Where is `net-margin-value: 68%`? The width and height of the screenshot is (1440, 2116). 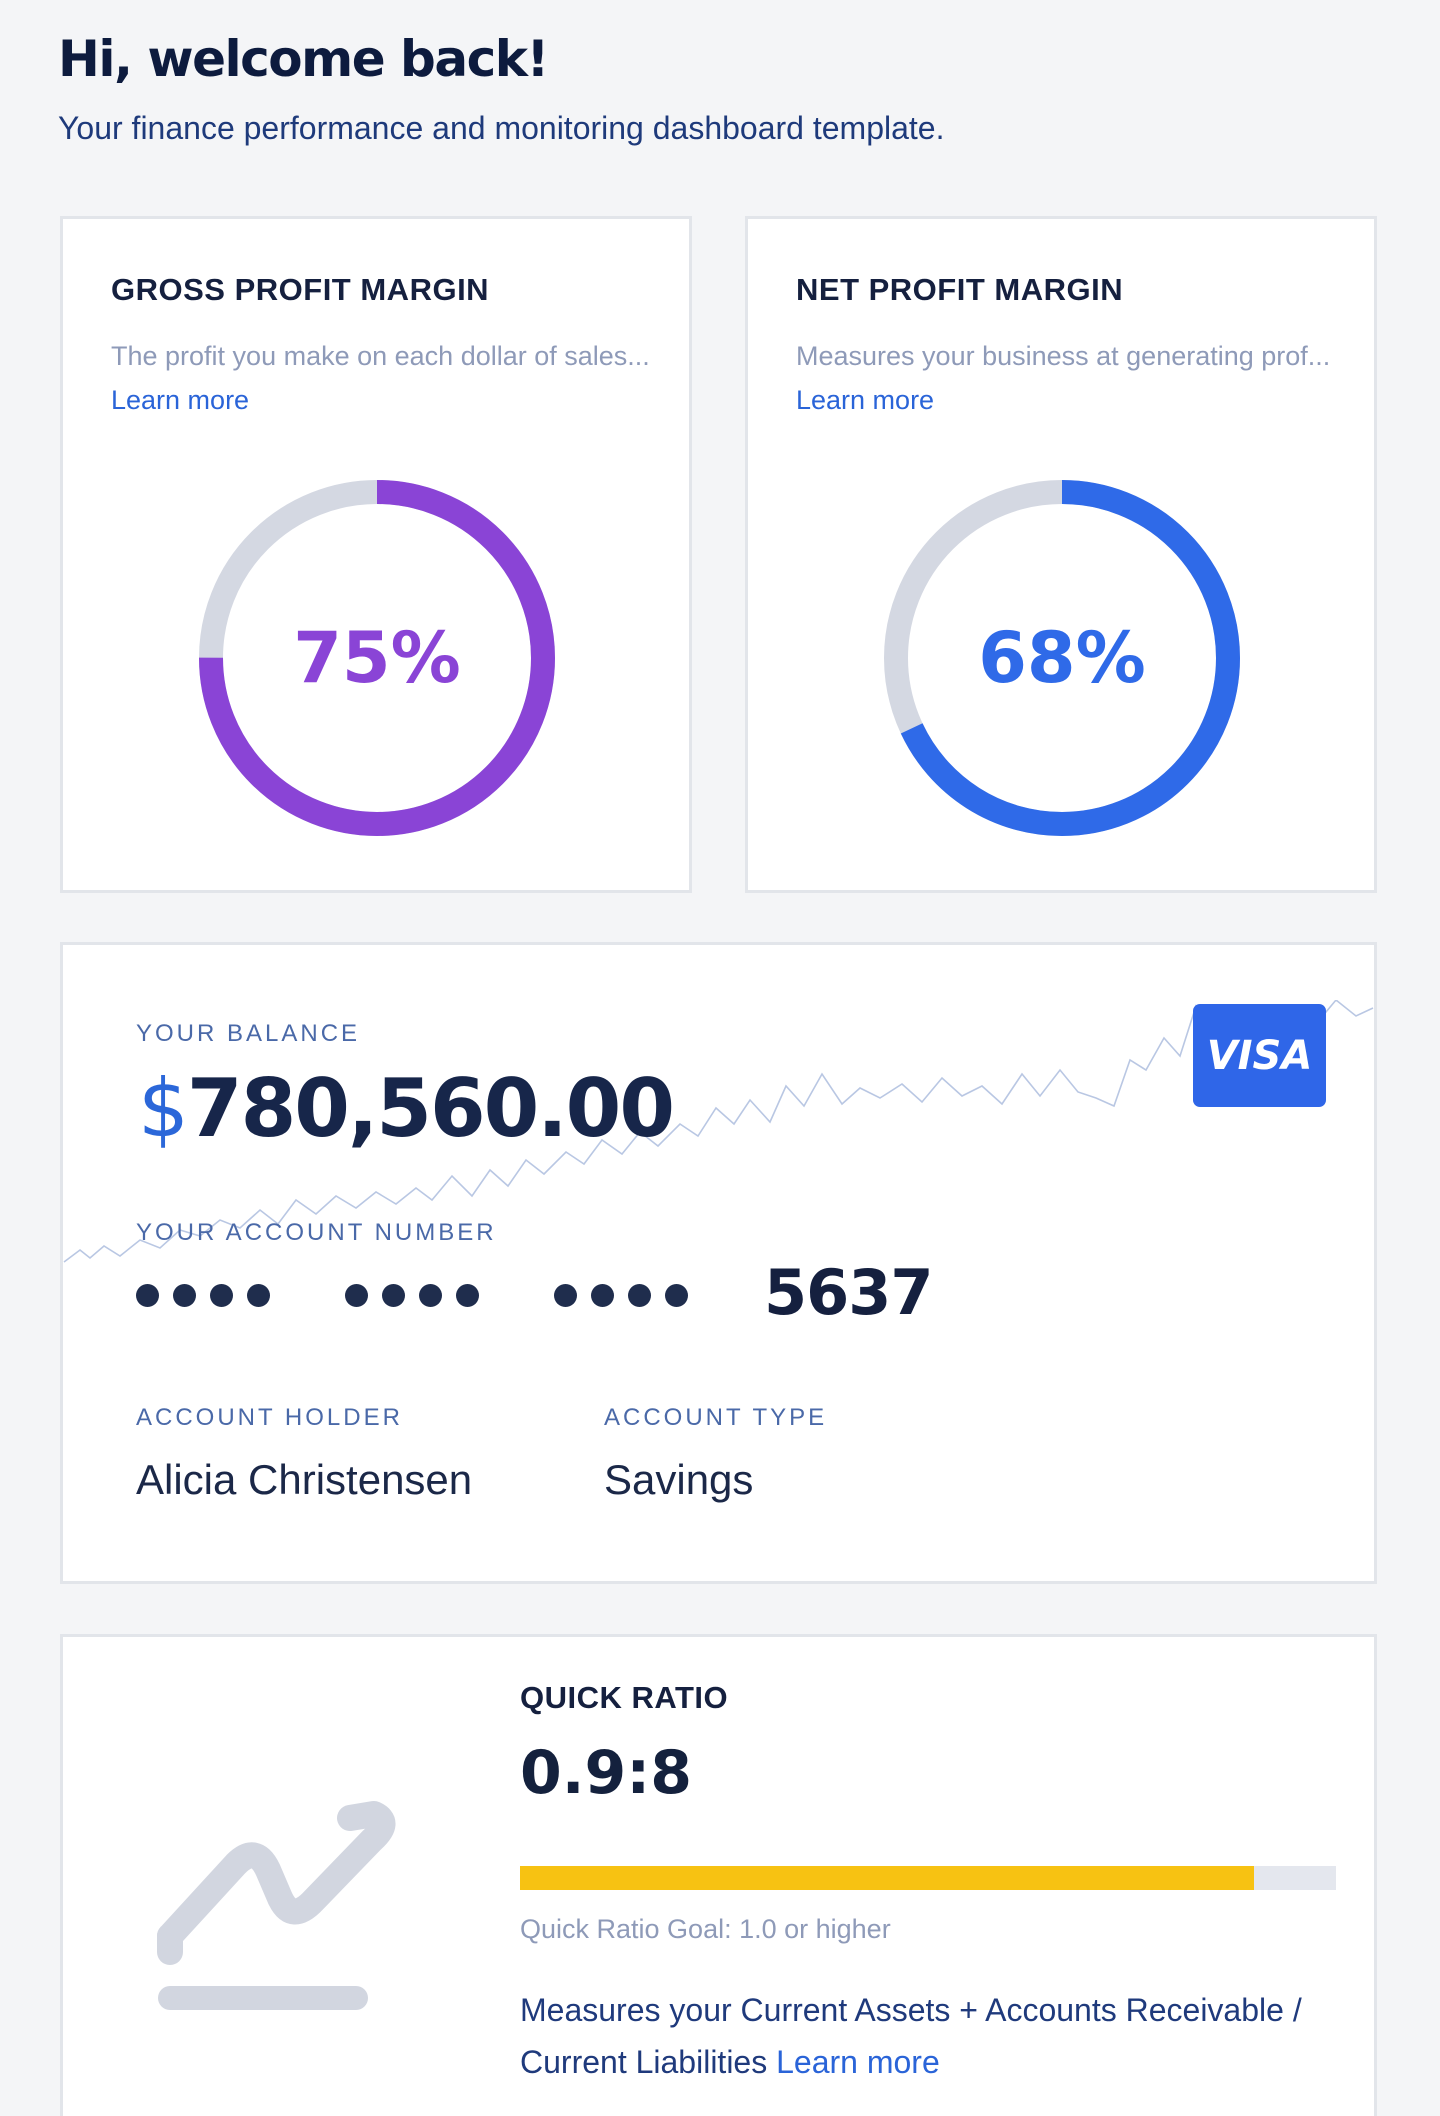 net-margin-value: 68% is located at coordinates (1062, 658).